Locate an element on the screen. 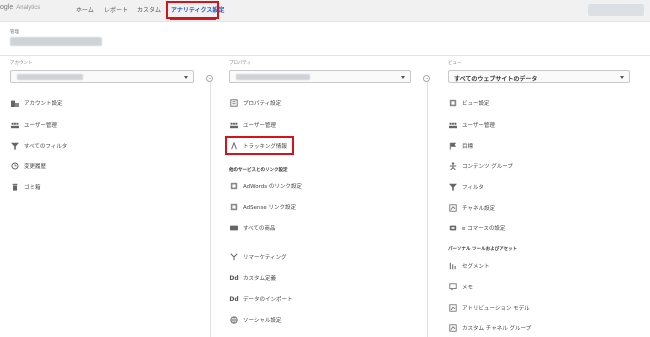  property-collapse-icon is located at coordinates (426, 78).